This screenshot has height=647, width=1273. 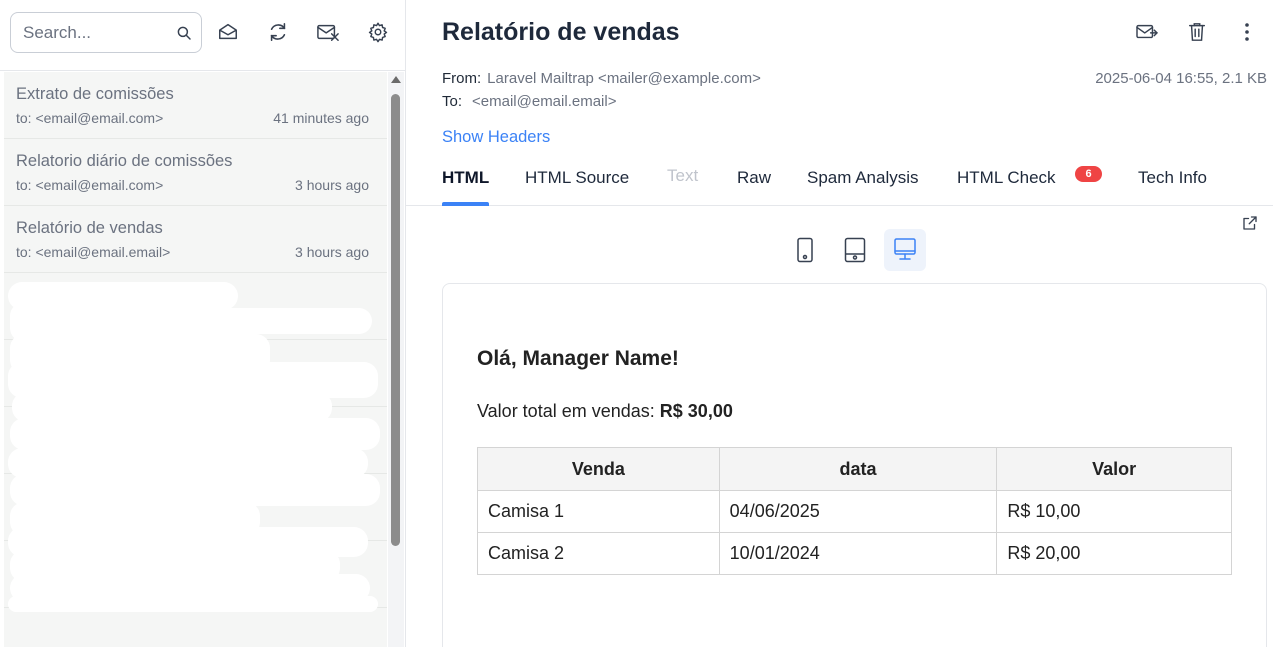 I want to click on desktop-icon, so click(x=905, y=249).